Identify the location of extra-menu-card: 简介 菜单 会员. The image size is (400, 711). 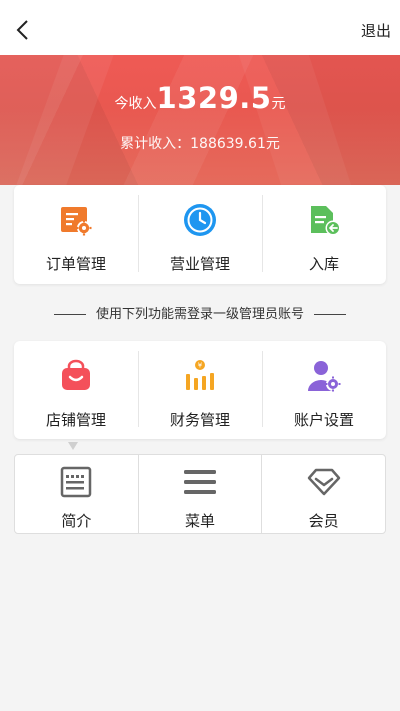
(200, 494).